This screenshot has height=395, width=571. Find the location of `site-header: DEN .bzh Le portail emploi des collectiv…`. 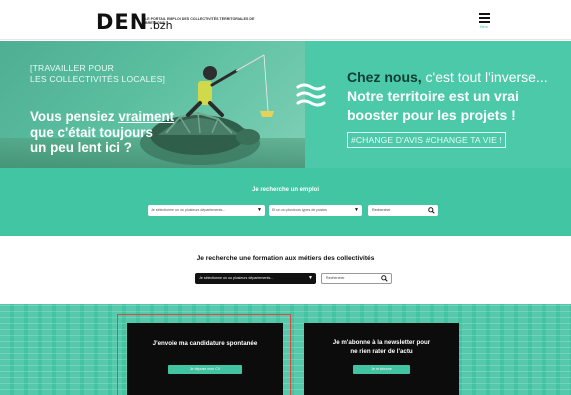

site-header: DEN .bzh Le portail emploi des collectiv… is located at coordinates (285, 20).